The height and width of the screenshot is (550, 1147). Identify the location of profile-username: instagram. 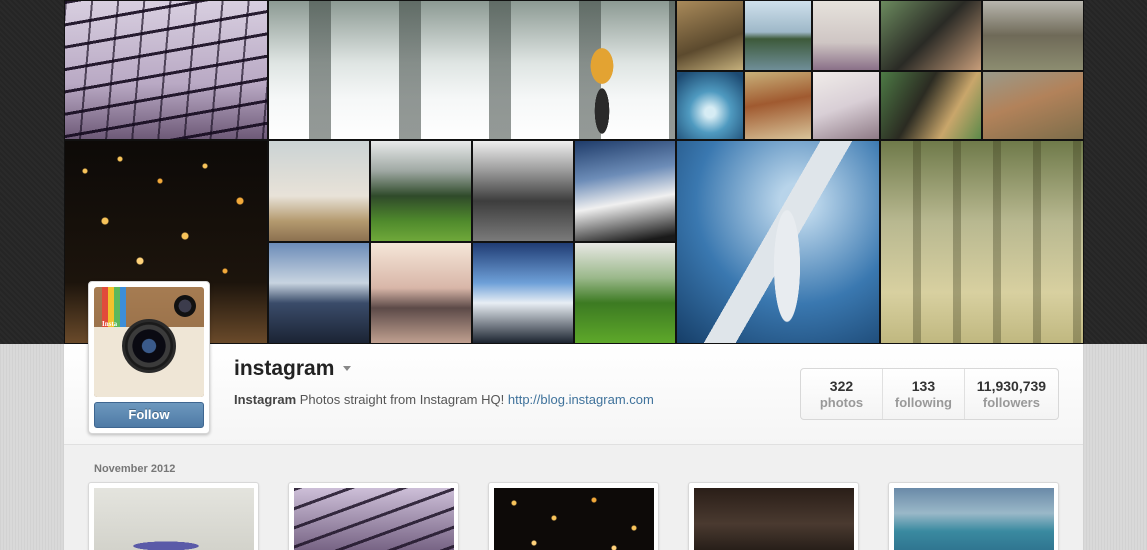
(284, 368).